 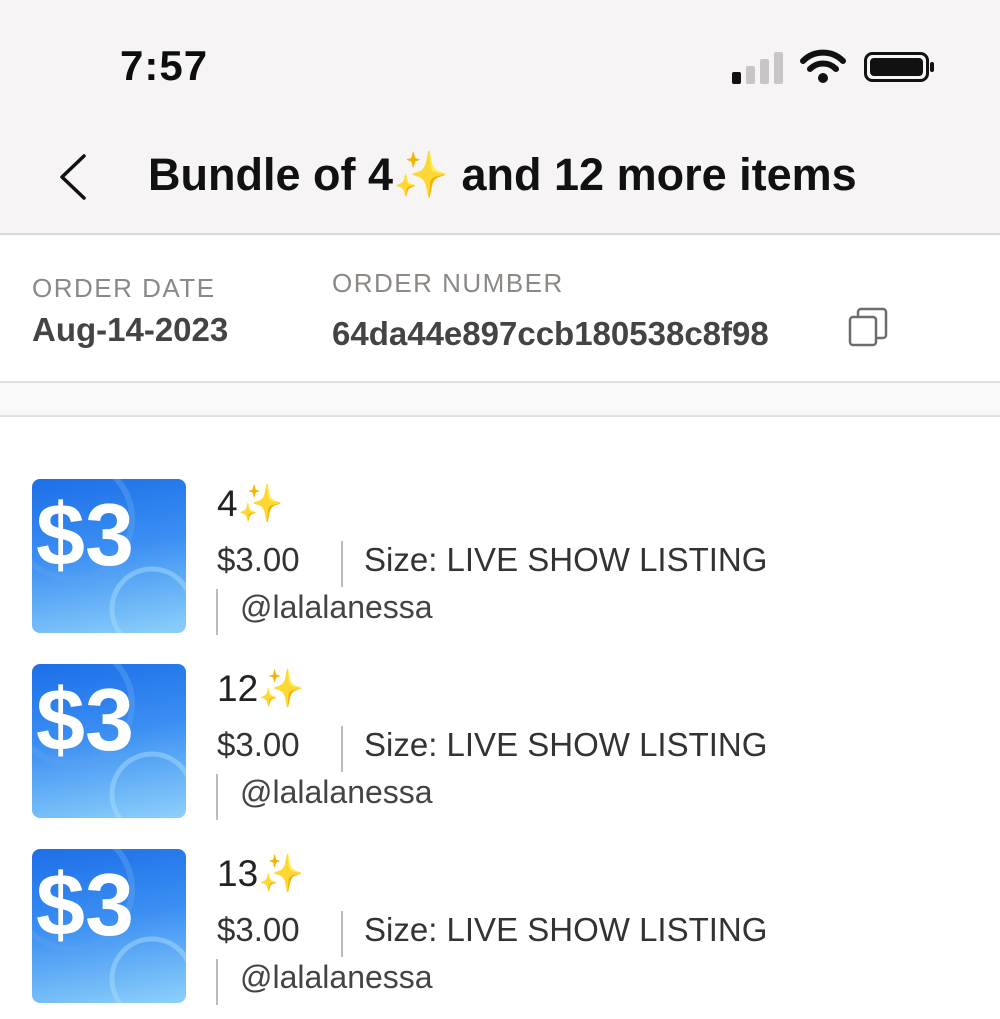 I want to click on wifi-icon, so click(x=823, y=66).